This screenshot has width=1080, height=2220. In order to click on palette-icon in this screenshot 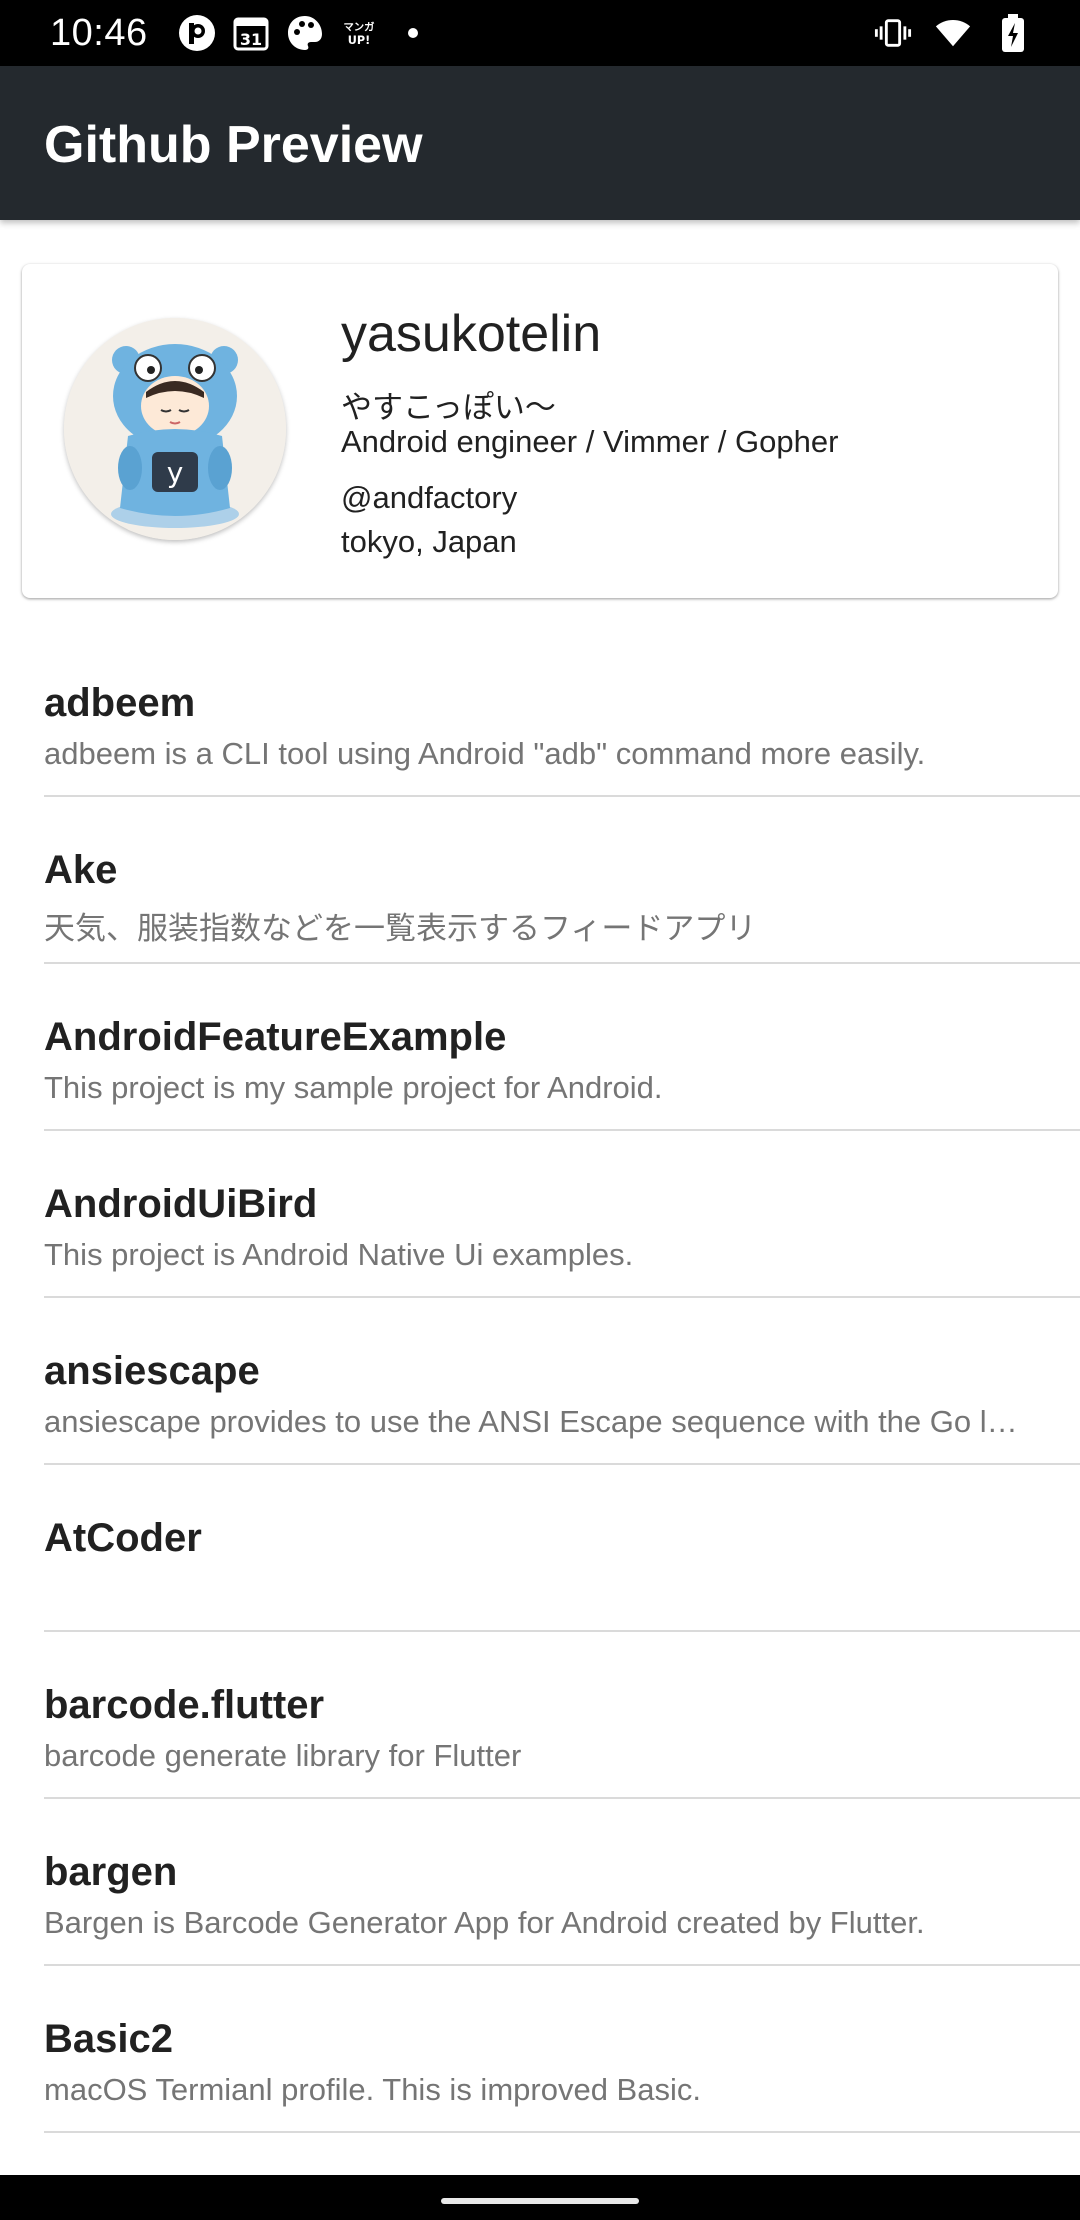, I will do `click(305, 33)`.